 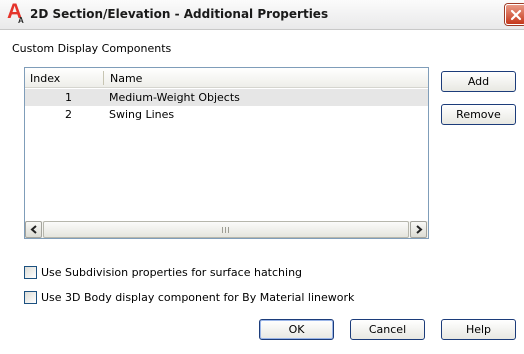 I want to click on arrow-left-icon, so click(x=33, y=229).